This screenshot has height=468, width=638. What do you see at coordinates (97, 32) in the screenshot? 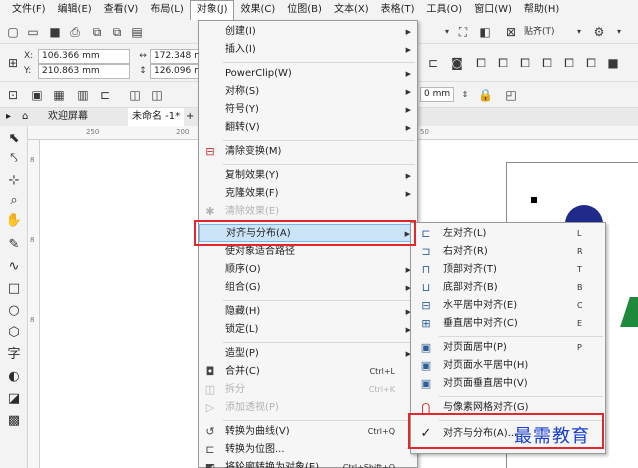
I see `cut-icon: ⧉` at bounding box center [97, 32].